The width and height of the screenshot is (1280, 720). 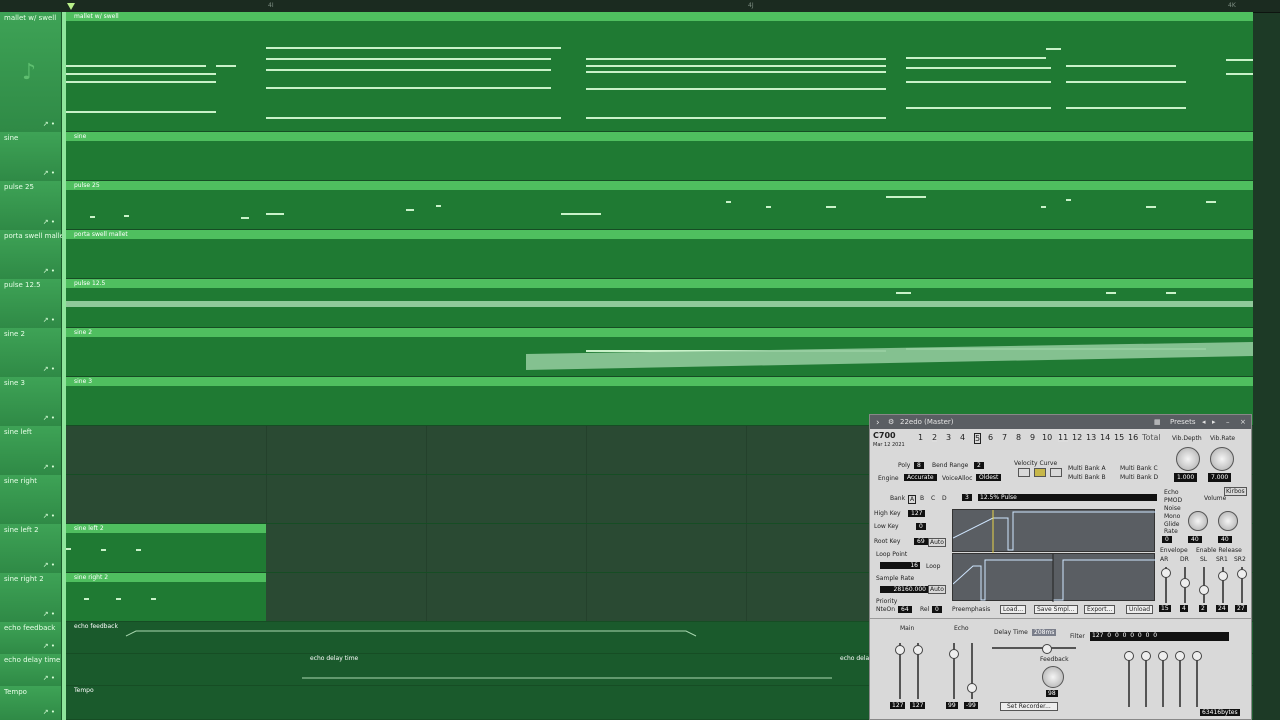 I want to click on track-header: sine 3 ↗ •, so click(x=31, y=401).